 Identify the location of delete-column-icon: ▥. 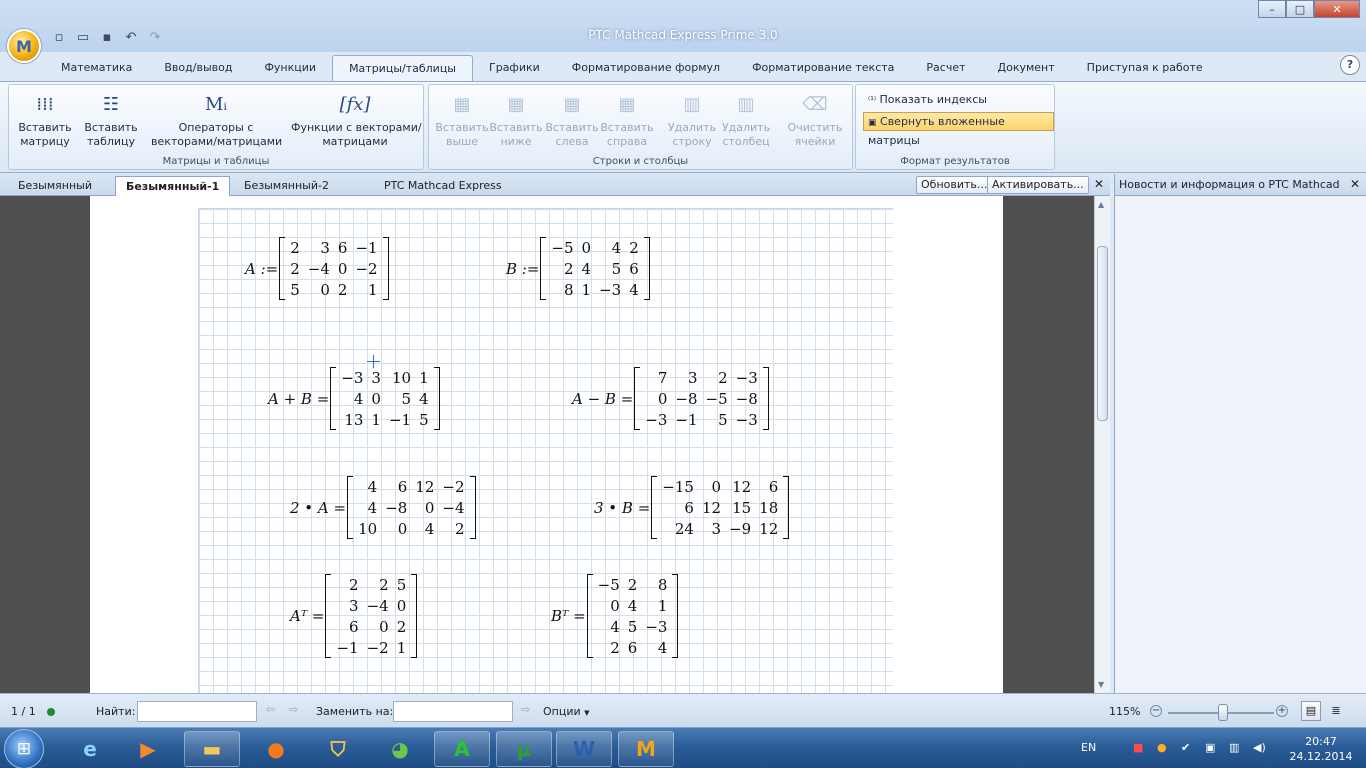
(746, 104).